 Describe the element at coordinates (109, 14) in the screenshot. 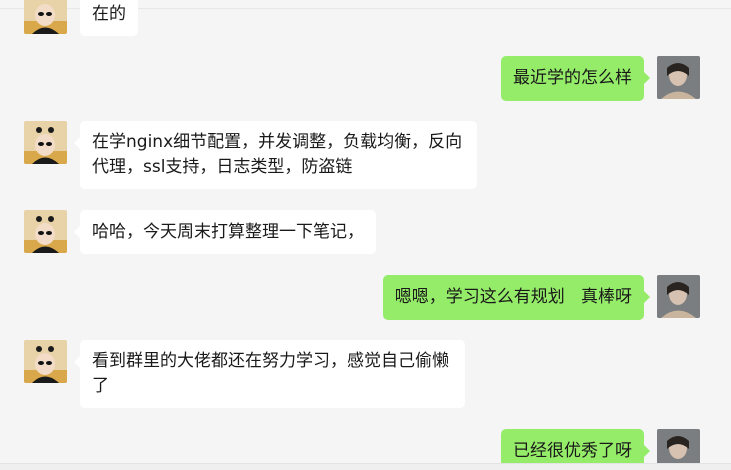

I see `message-text: 在的` at that location.